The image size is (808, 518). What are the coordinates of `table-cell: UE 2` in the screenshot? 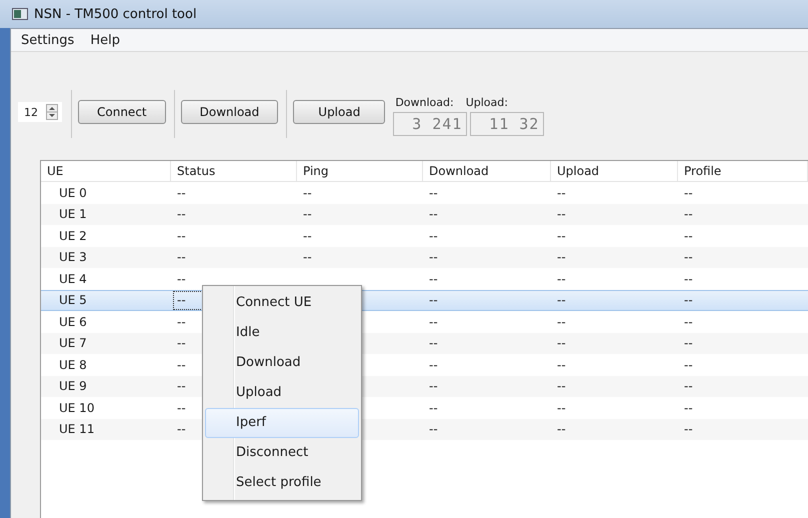 It's located at (73, 235).